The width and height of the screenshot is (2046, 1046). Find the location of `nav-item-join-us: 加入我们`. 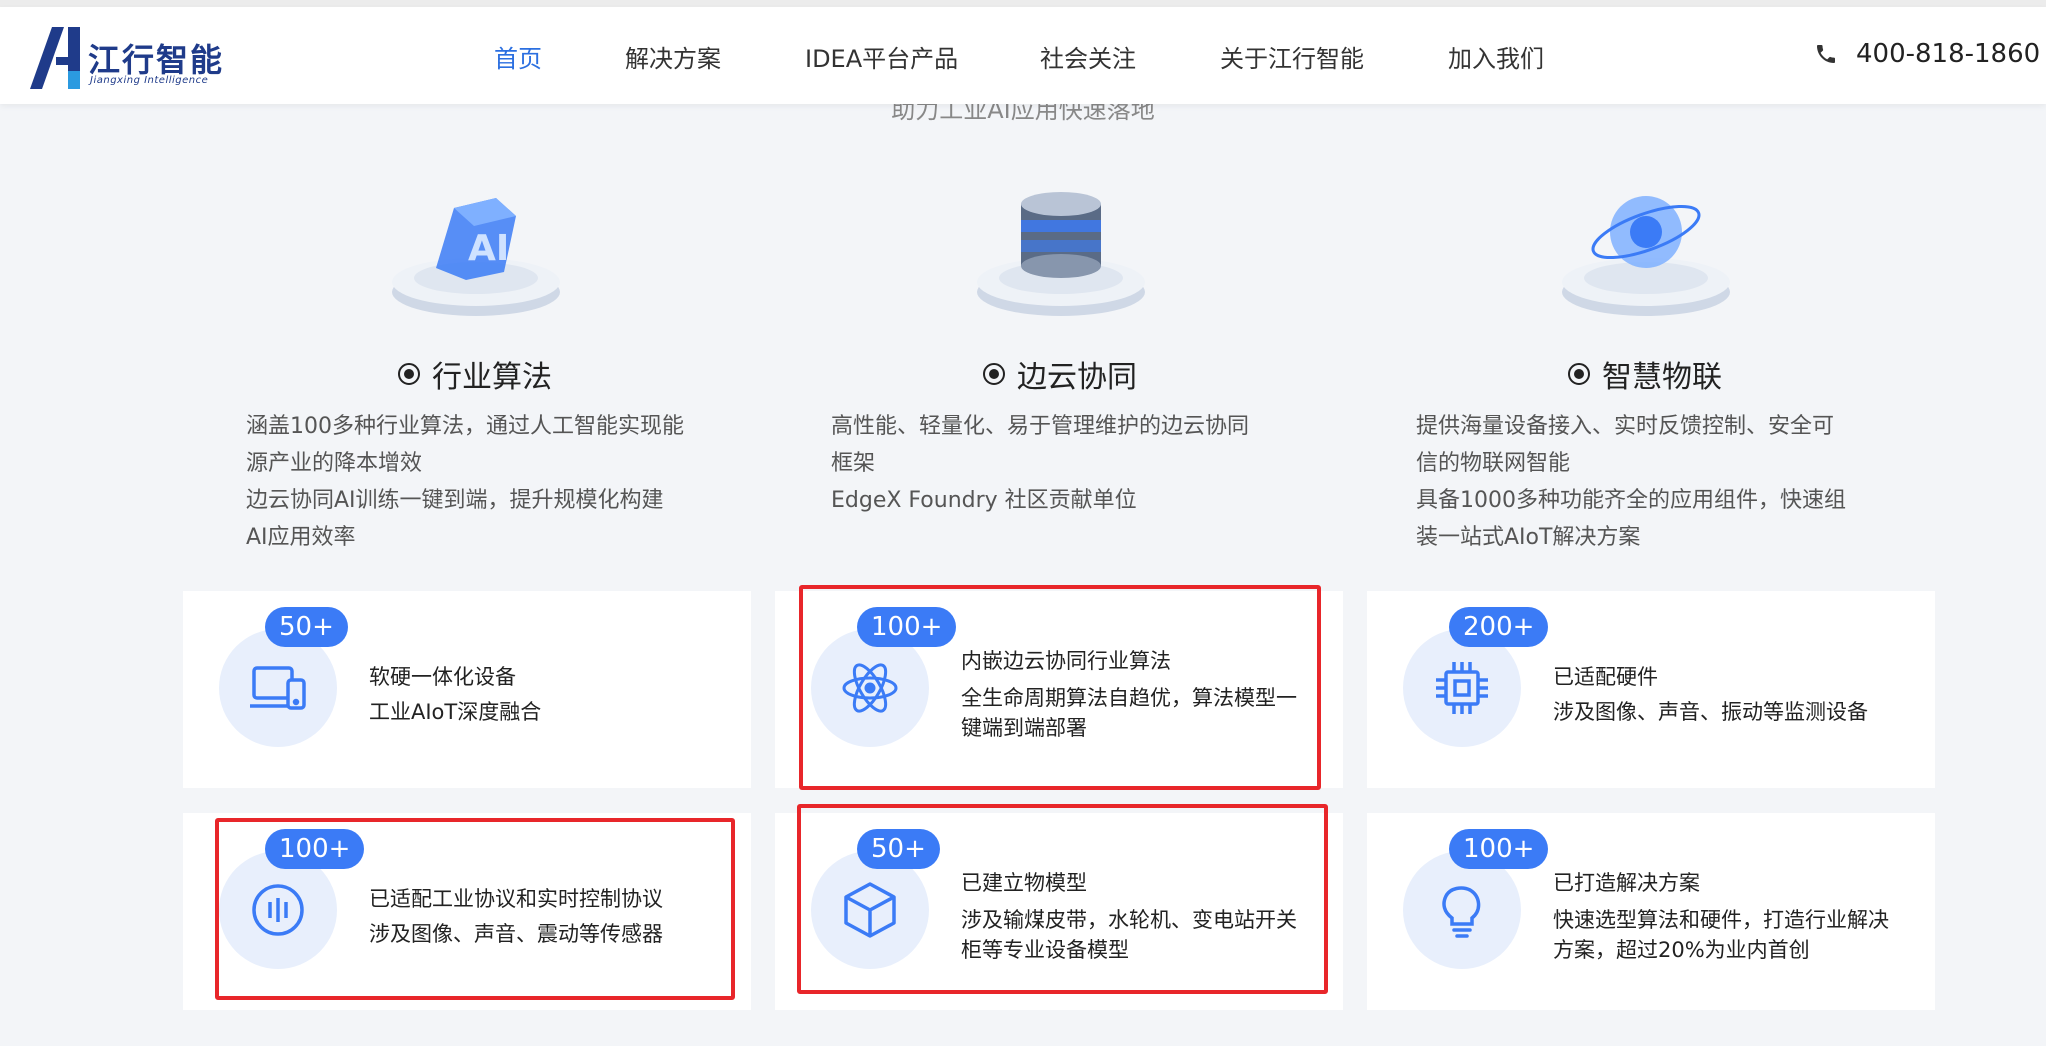

nav-item-join-us: 加入我们 is located at coordinates (1496, 56).